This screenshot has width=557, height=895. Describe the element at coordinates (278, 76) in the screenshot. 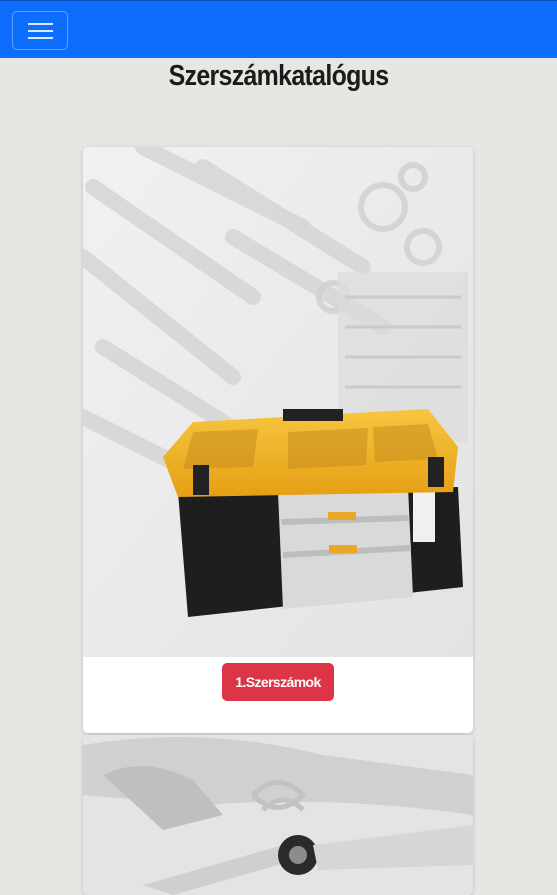

I see `page-title: Szerszámkatalógus` at that location.